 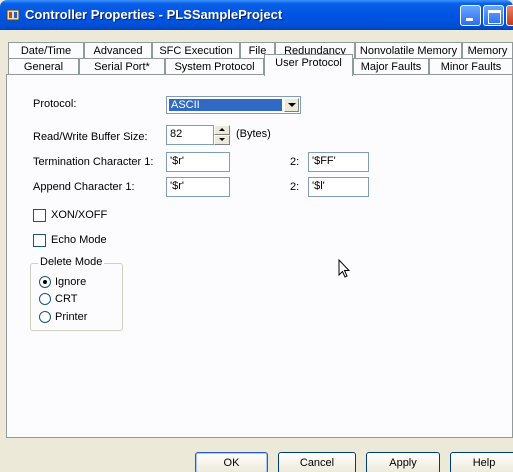 I want to click on delete-mode-ignore-label: Ignore, so click(x=71, y=282).